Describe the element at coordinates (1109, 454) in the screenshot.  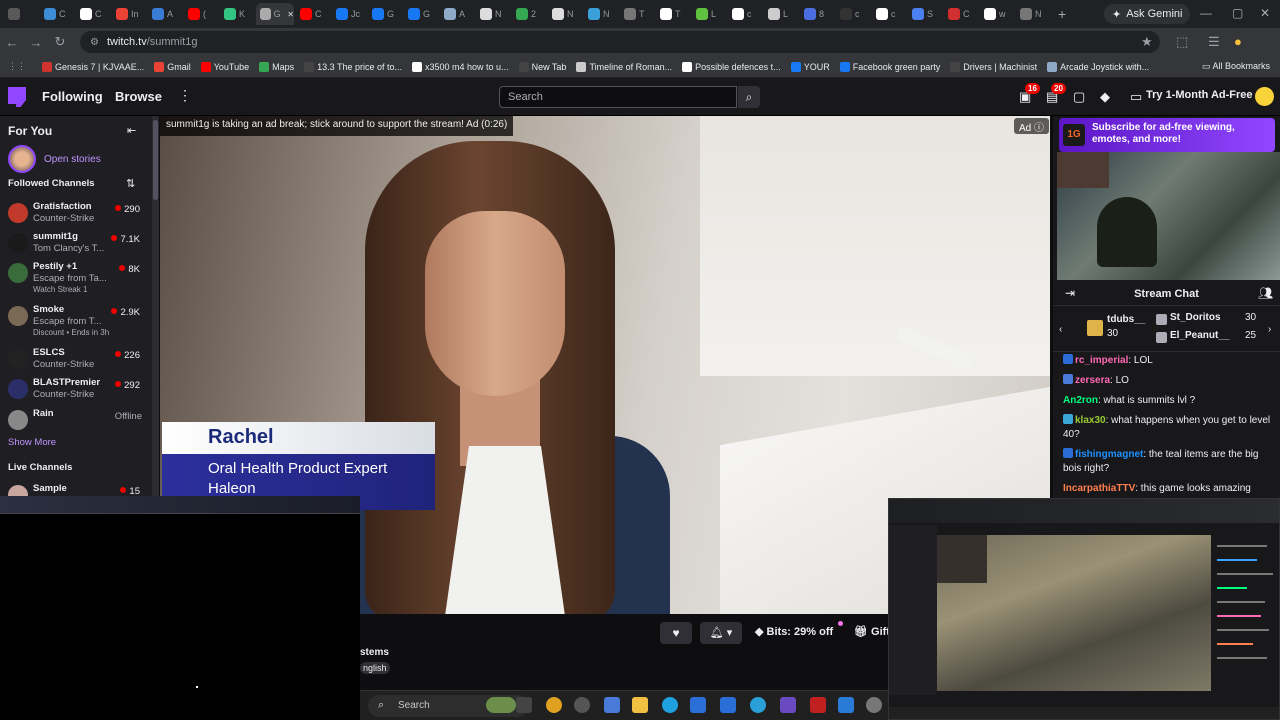
I see `chat-username: fishingmagnet` at that location.